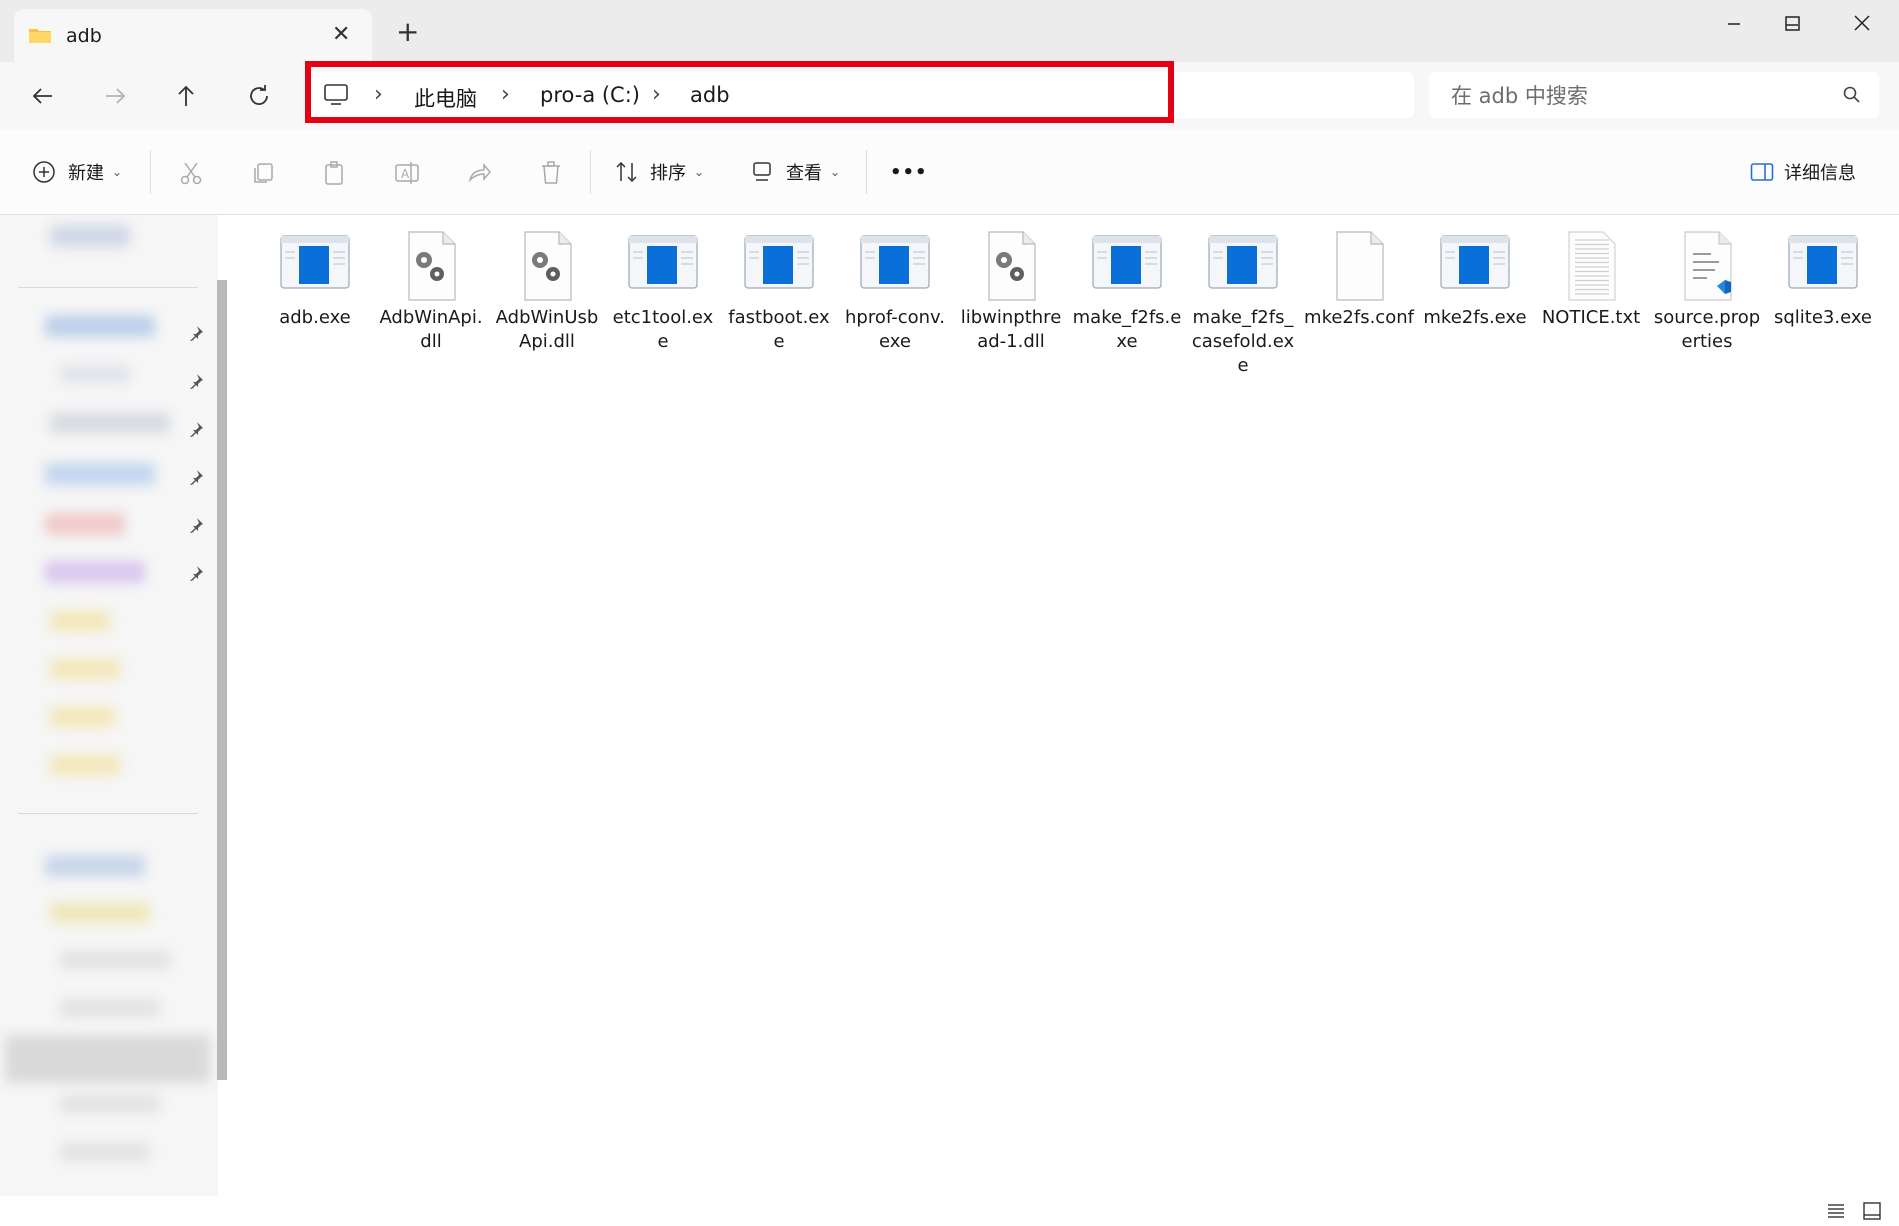  Describe the element at coordinates (1762, 172) in the screenshot. I see `details-pane-icon` at that location.